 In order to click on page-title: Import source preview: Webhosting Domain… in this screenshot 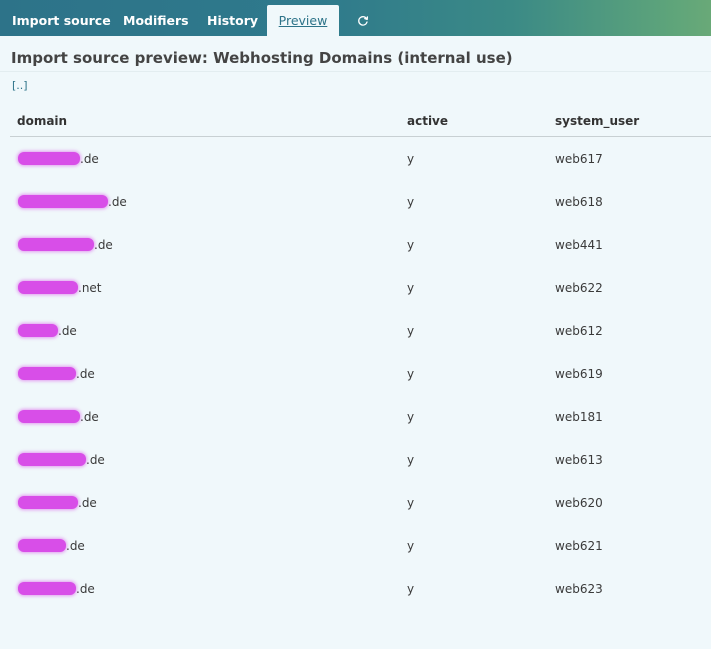, I will do `click(262, 58)`.